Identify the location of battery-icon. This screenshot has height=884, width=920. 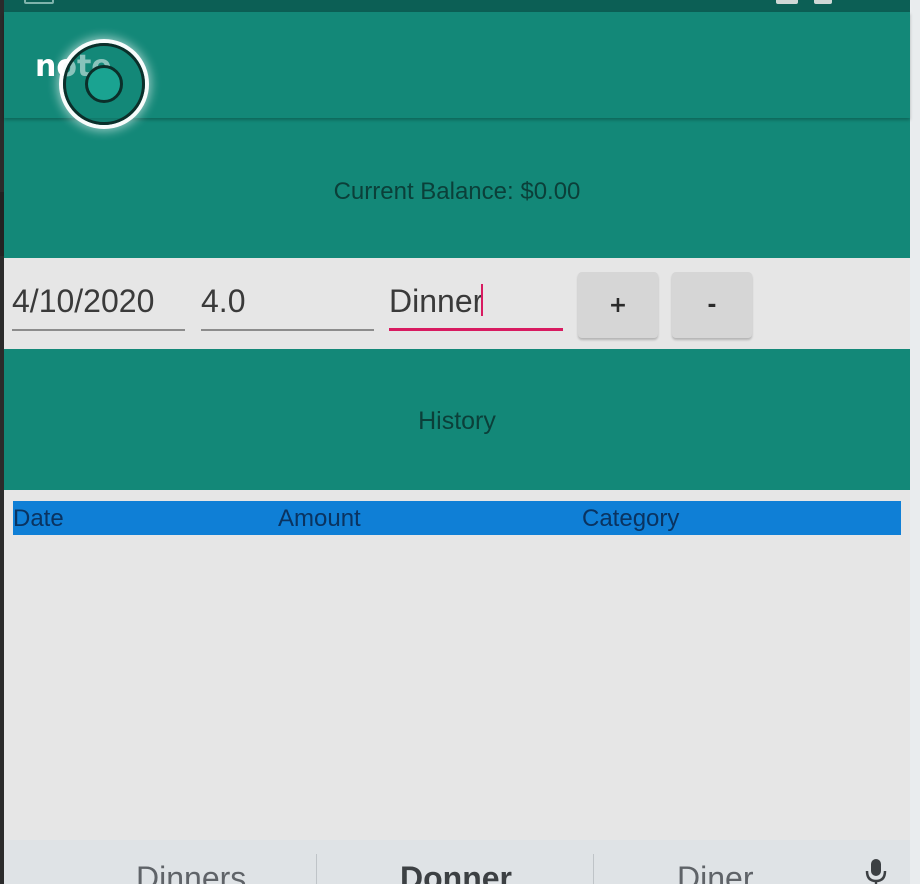
(787, 2).